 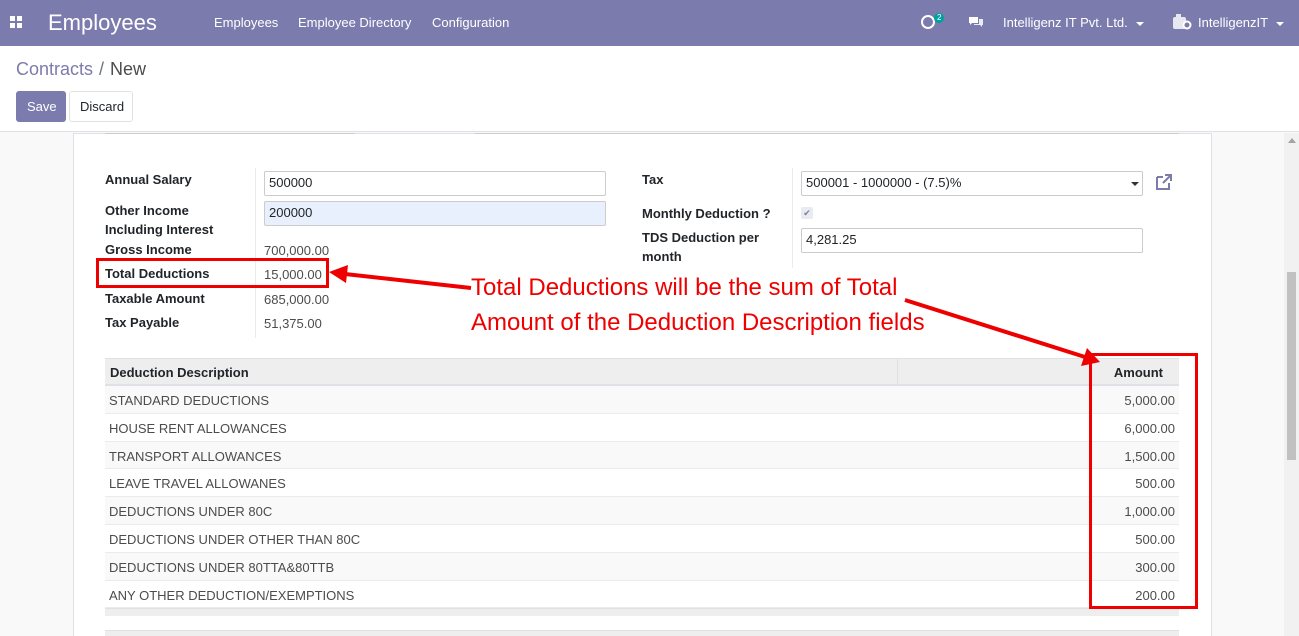 I want to click on table-footer, so click(x=642, y=612).